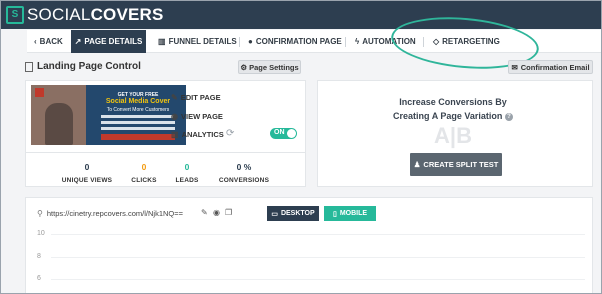  What do you see at coordinates (138, 101) in the screenshot?
I see `thumbnail-title: Social Media Cover` at bounding box center [138, 101].